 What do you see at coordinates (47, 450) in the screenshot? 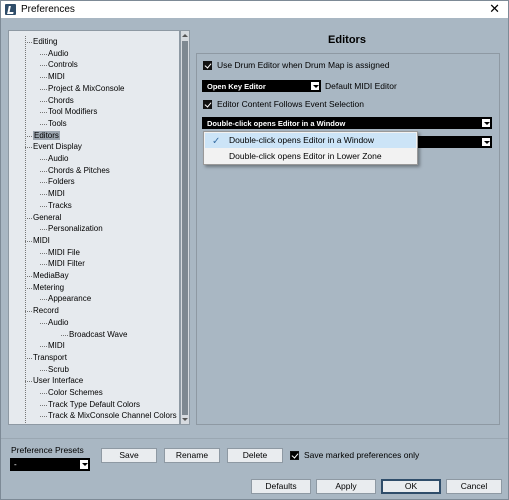
I see `presets-label: Preference Presets` at bounding box center [47, 450].